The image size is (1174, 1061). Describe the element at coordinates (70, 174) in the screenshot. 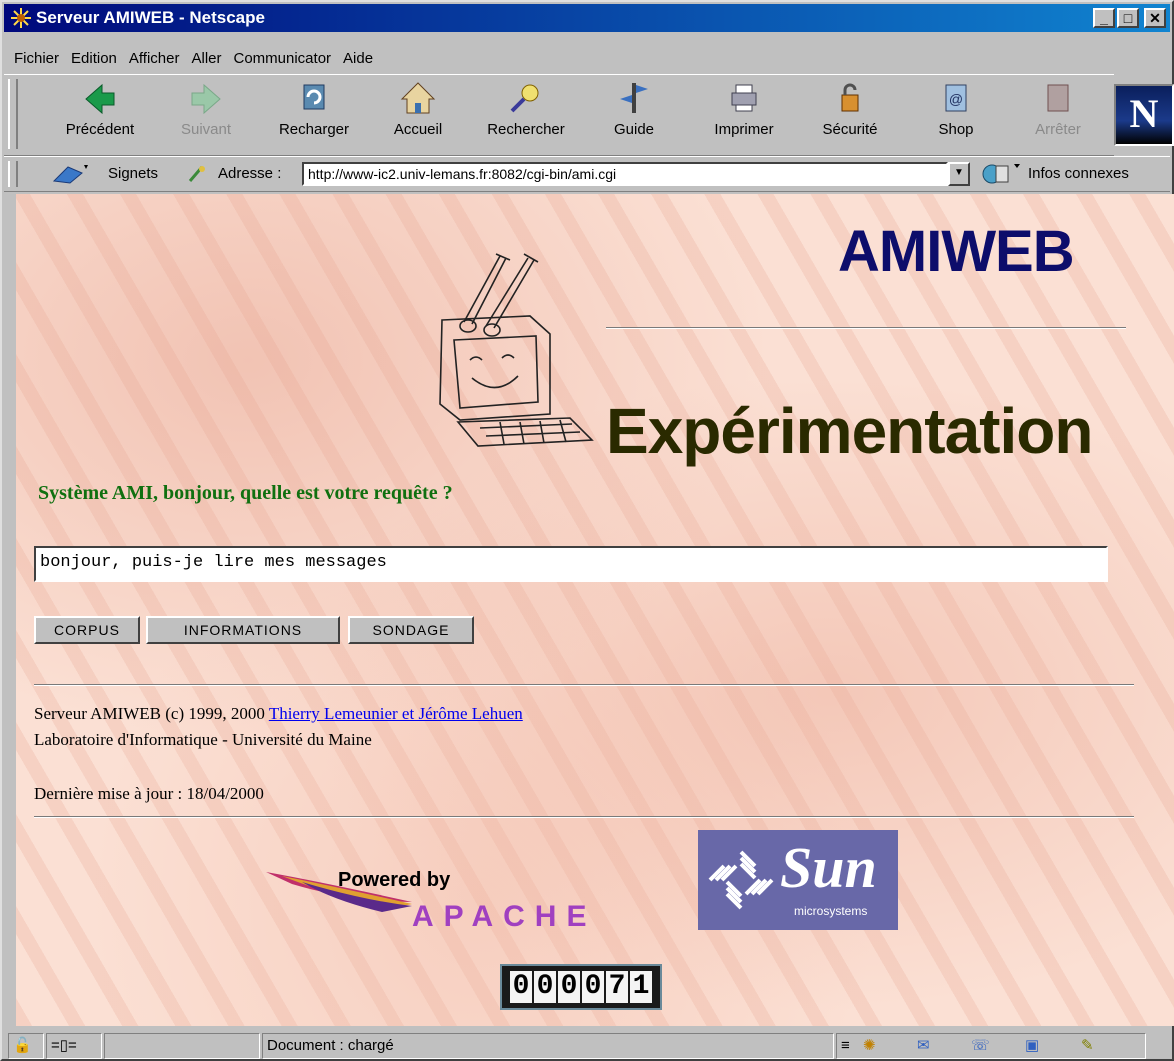

I see `bookmarks-icon` at that location.